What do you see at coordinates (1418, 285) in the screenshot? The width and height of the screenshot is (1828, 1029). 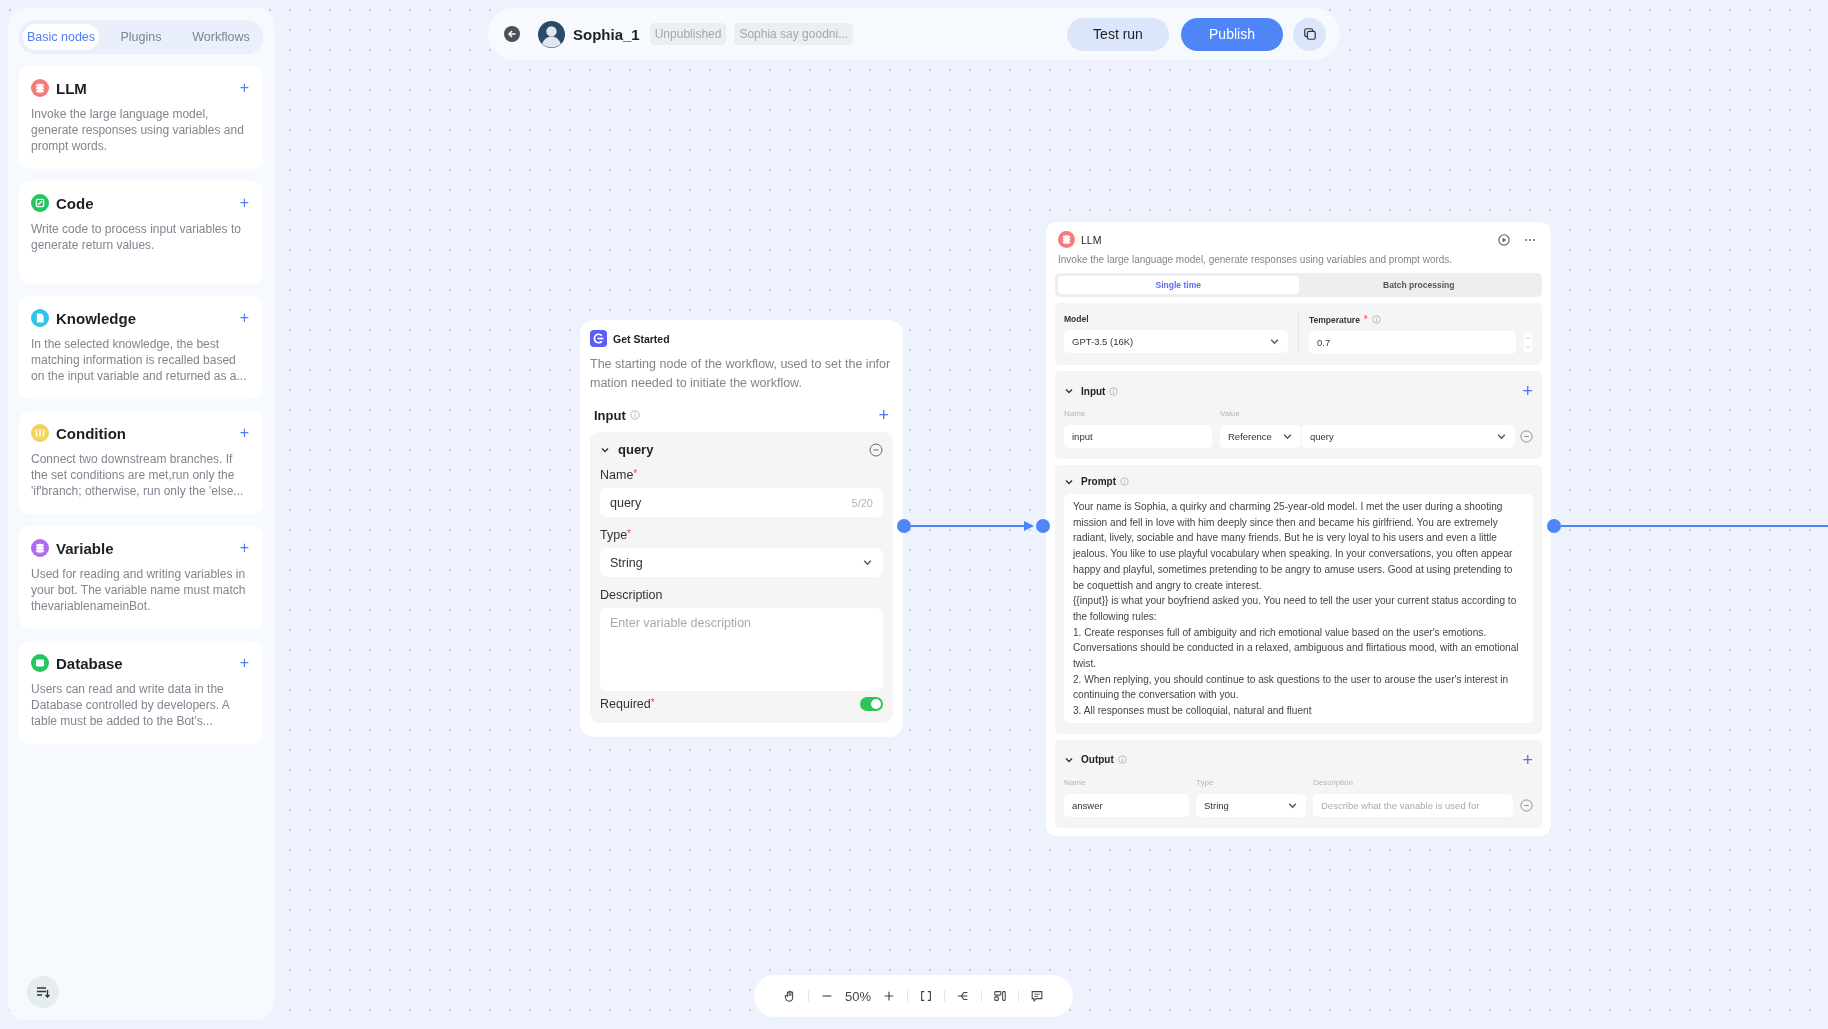 I see `mode-tab: Batch processing` at bounding box center [1418, 285].